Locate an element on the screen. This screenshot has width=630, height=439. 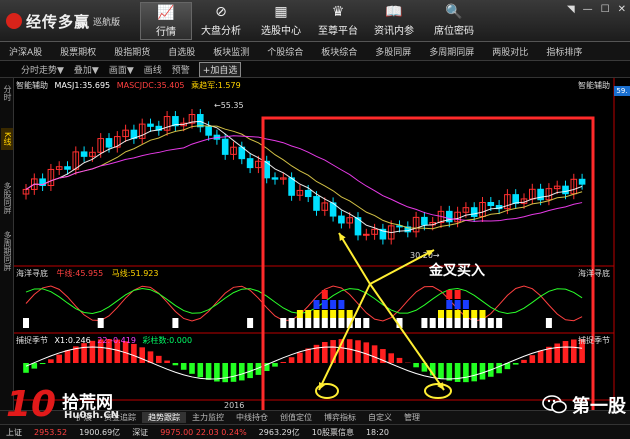
compass-icon: ⊘ is located at coordinates (221, 12).